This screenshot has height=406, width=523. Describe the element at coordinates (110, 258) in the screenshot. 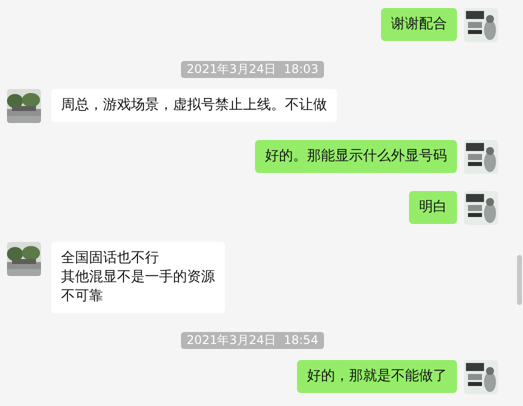

I see `message-text: 全国固话也不行` at that location.